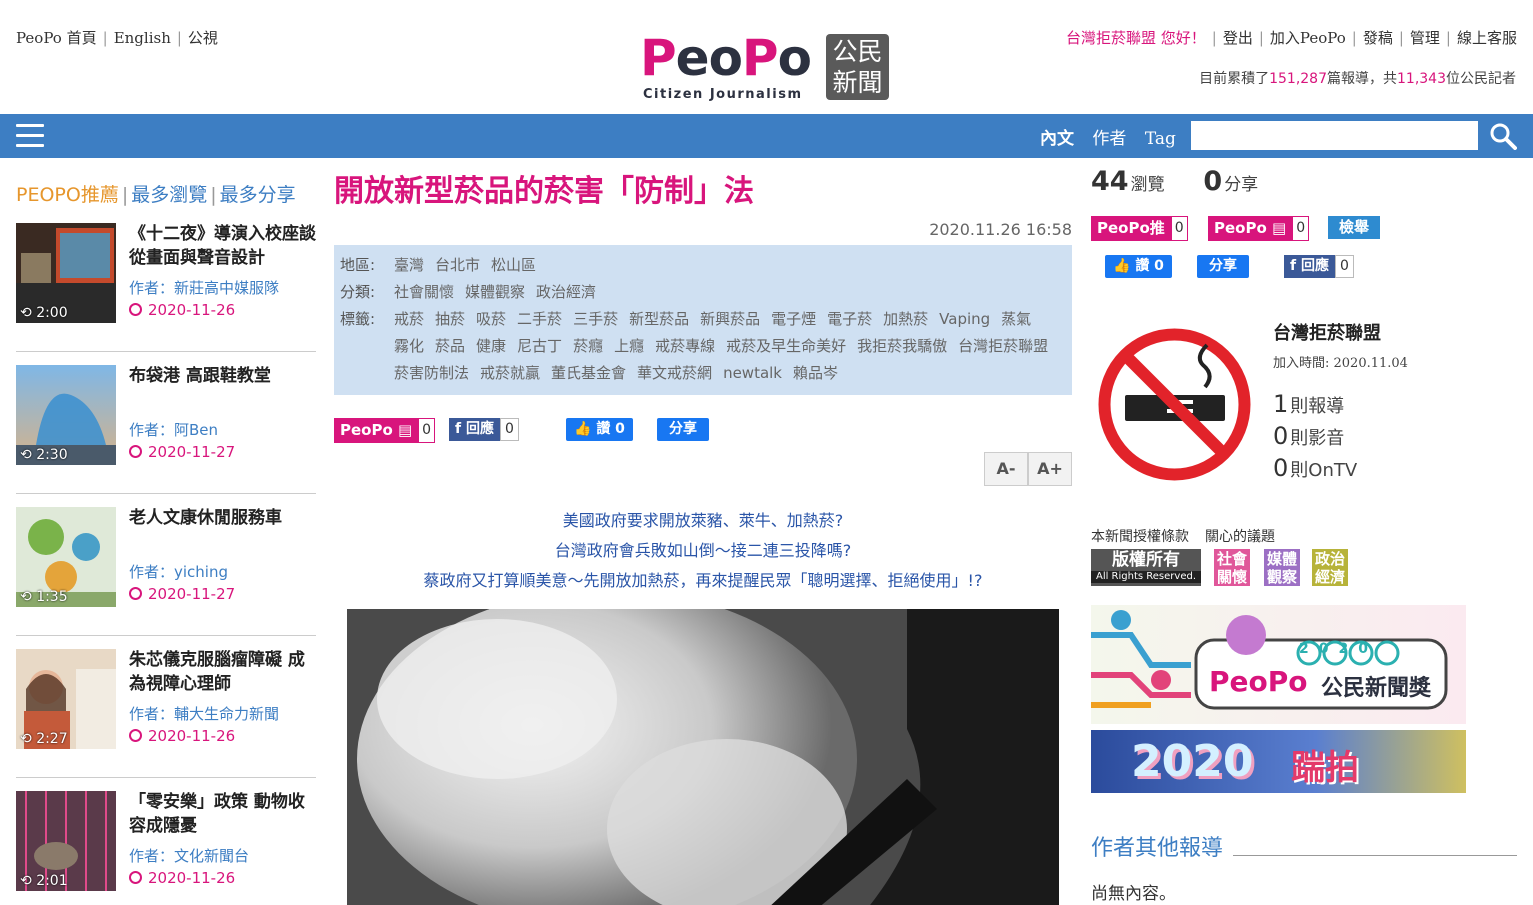 Image resolution: width=1533 pixels, height=905 pixels. Describe the element at coordinates (1016, 319) in the screenshot. I see `tag-link: 蒸氣` at that location.